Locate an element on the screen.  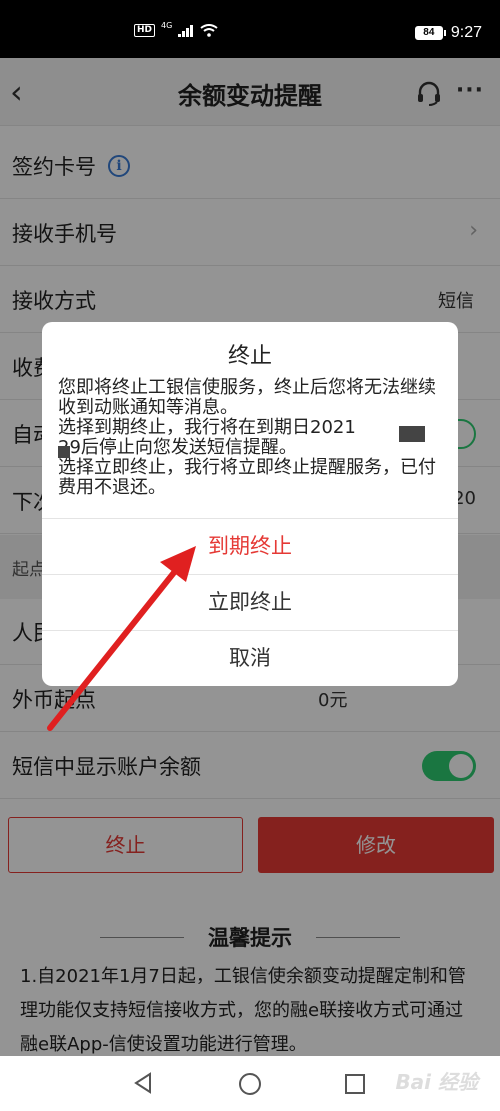
terminate-now-button: 立即终止 is located at coordinates (250, 602).